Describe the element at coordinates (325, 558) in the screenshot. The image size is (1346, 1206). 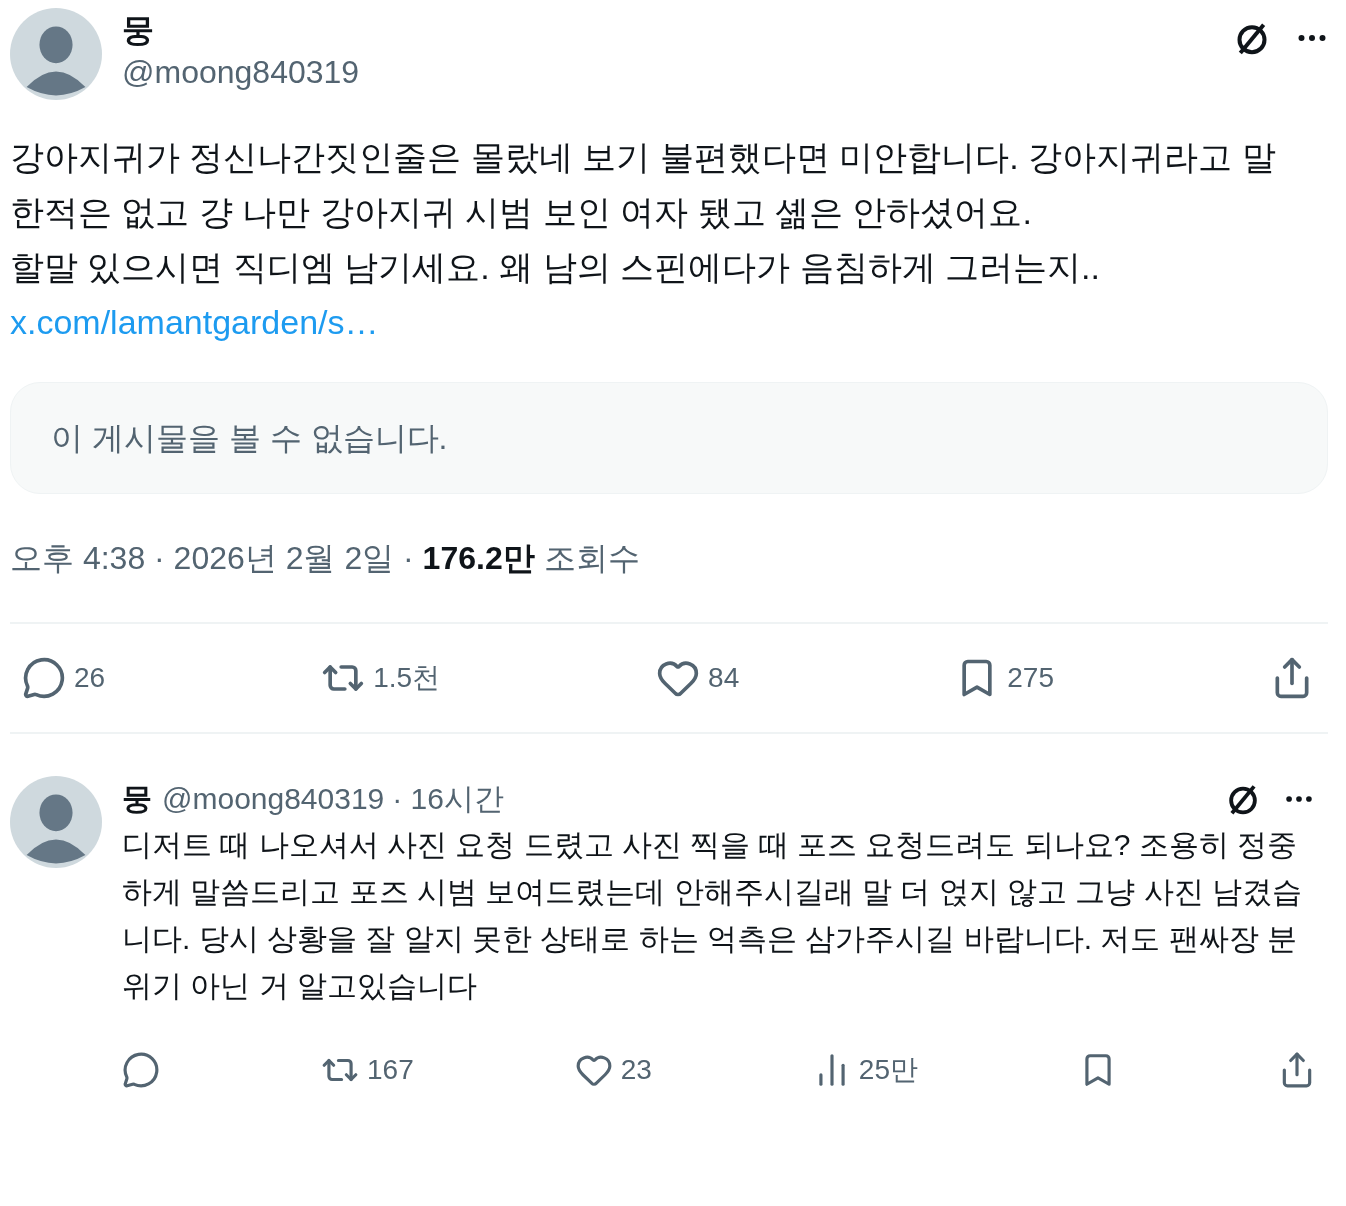
I see `tweet-meta: 오후 4:38 · 2026년 2월 2일 · 176.2만 조회수` at that location.